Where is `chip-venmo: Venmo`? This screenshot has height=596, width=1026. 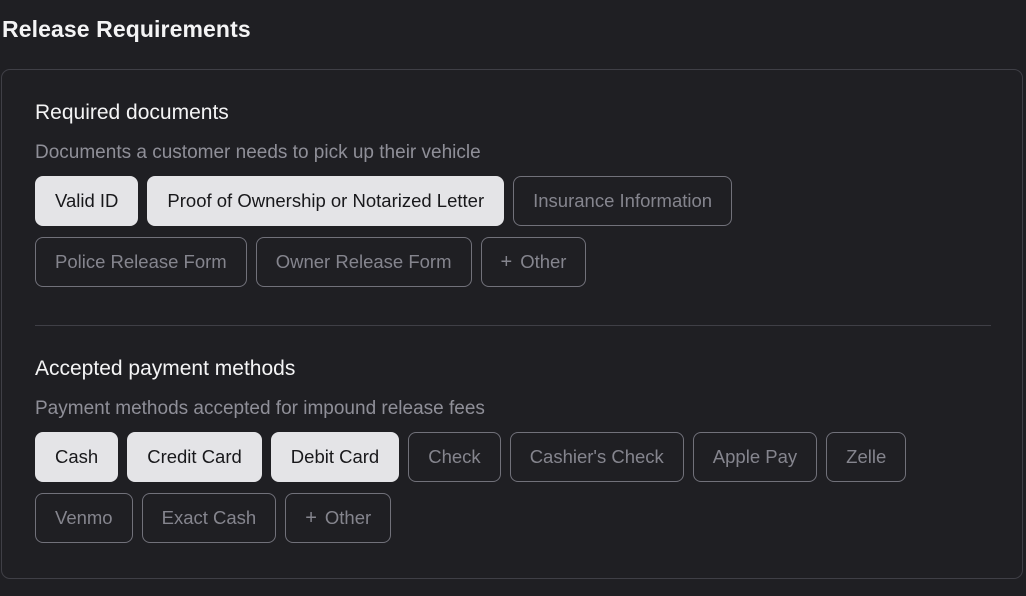 chip-venmo: Venmo is located at coordinates (84, 518).